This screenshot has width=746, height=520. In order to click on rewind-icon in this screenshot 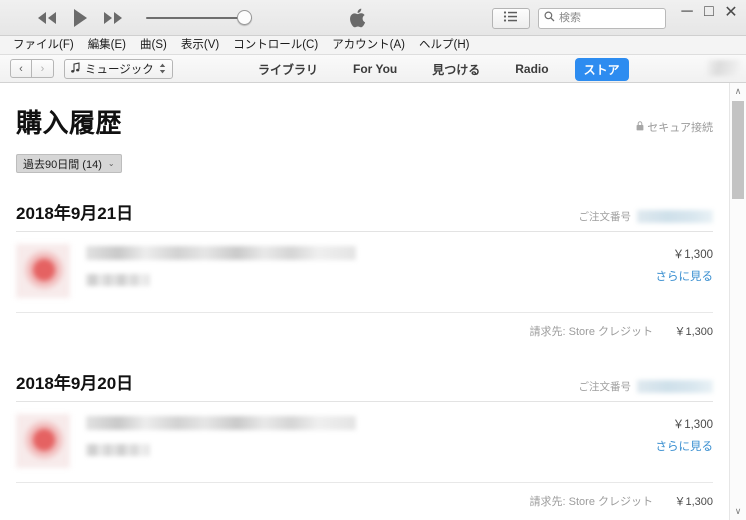, I will do `click(47, 18)`.